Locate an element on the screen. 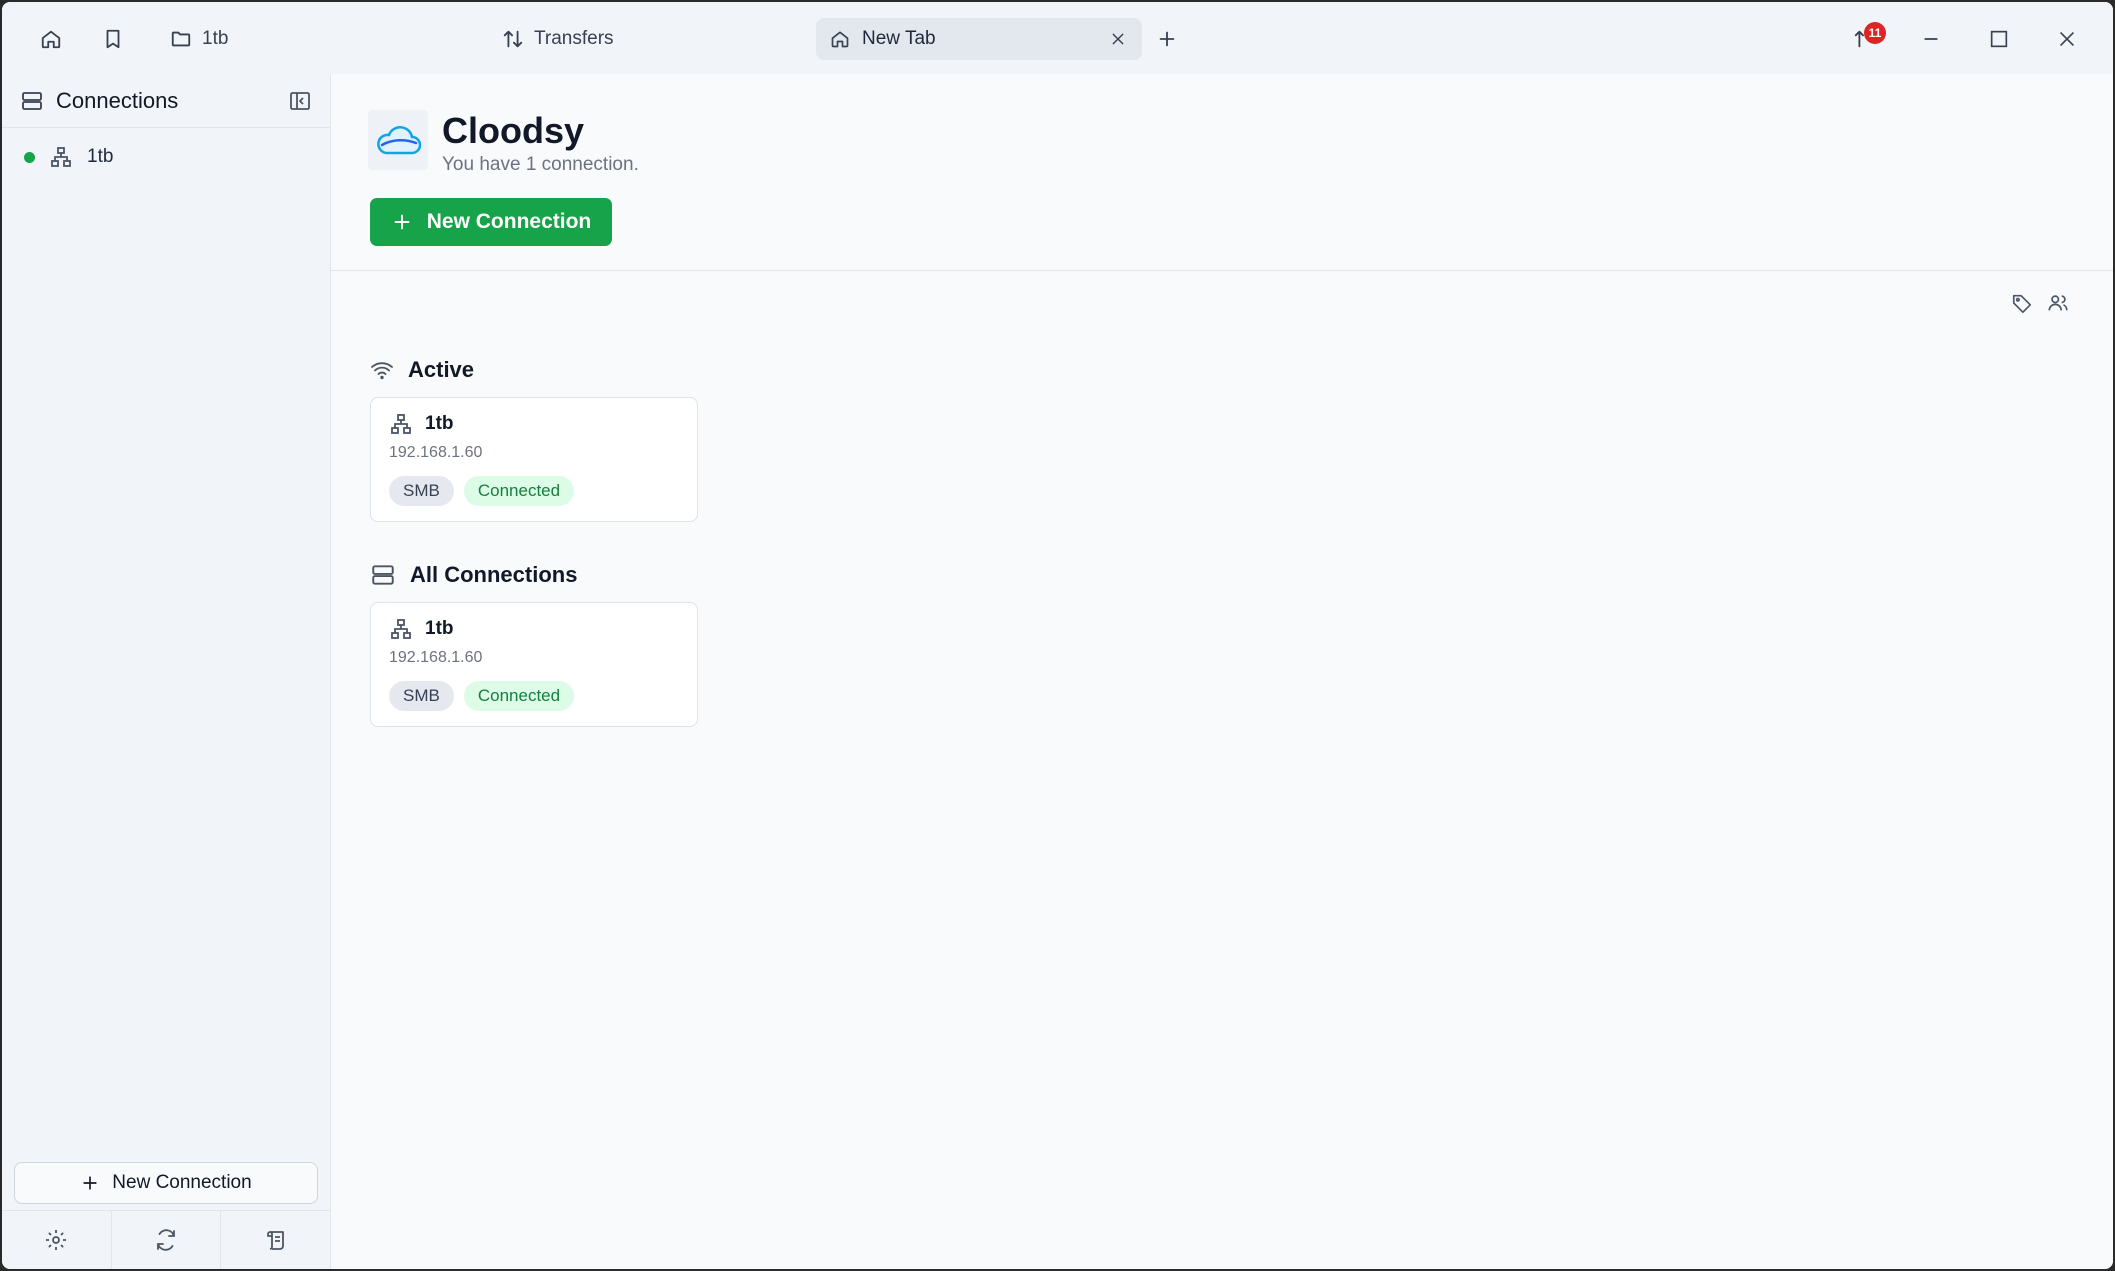 The width and height of the screenshot is (2115, 1271). collapse-sidebar-button is located at coordinates (300, 101).